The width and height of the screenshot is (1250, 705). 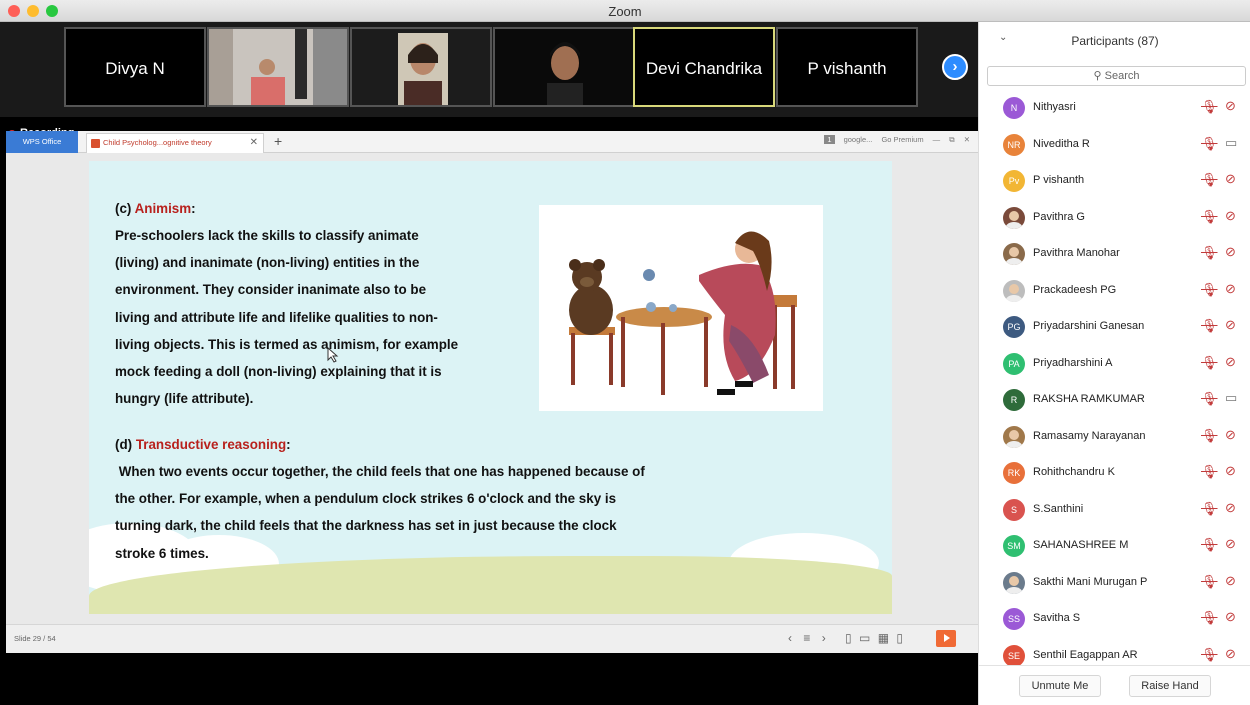 I want to click on participant-row: Pavithra G 🎙︎ ⊘, so click(x=1114, y=218).